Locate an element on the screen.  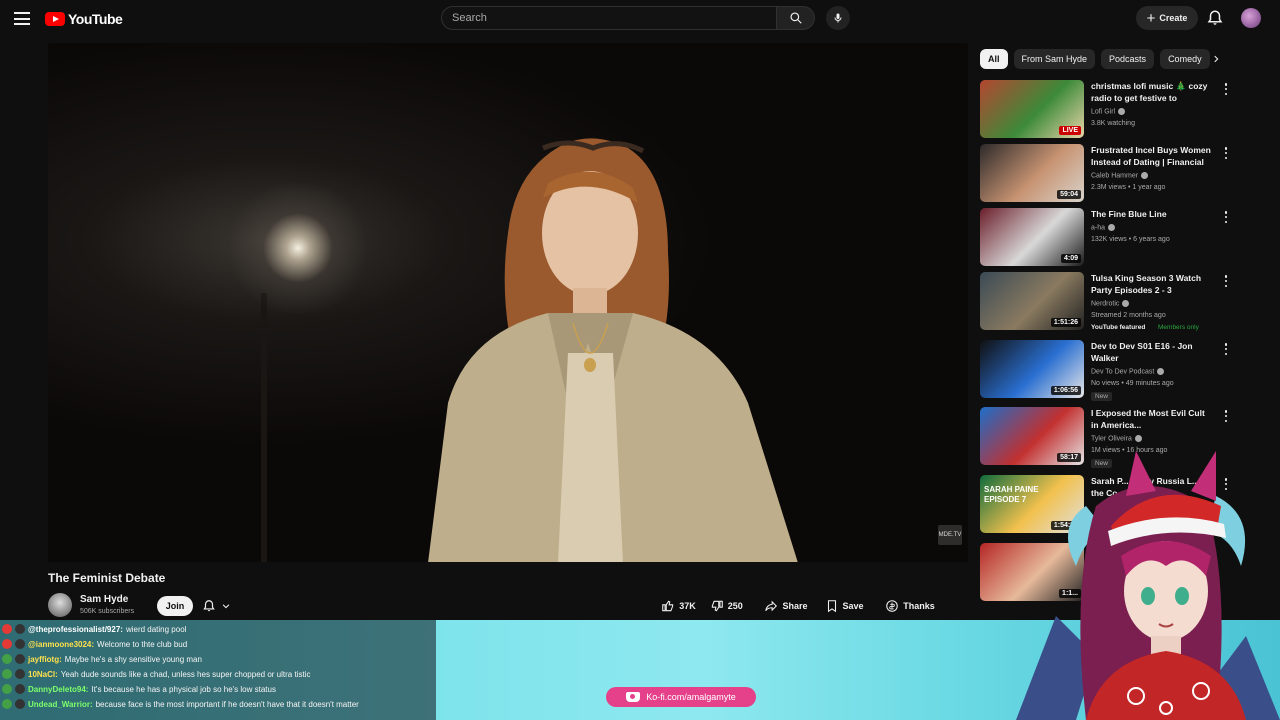
share-label: Share is located at coordinates (795, 606).